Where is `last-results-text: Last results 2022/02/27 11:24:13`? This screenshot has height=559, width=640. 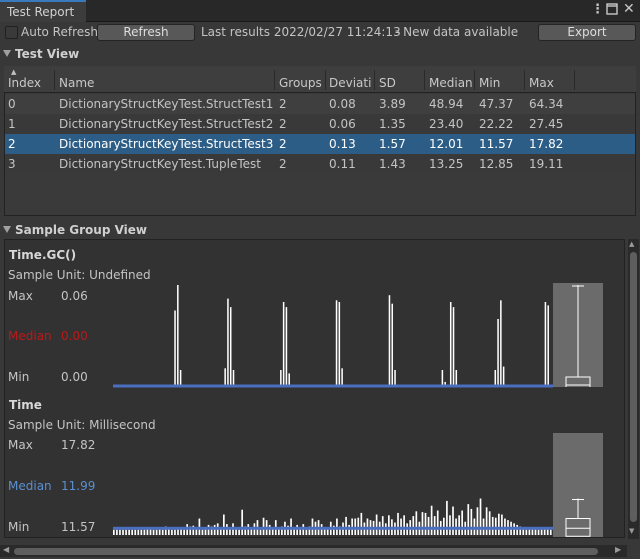
last-results-text: Last results 2022/02/27 11:24:13 is located at coordinates (301, 32).